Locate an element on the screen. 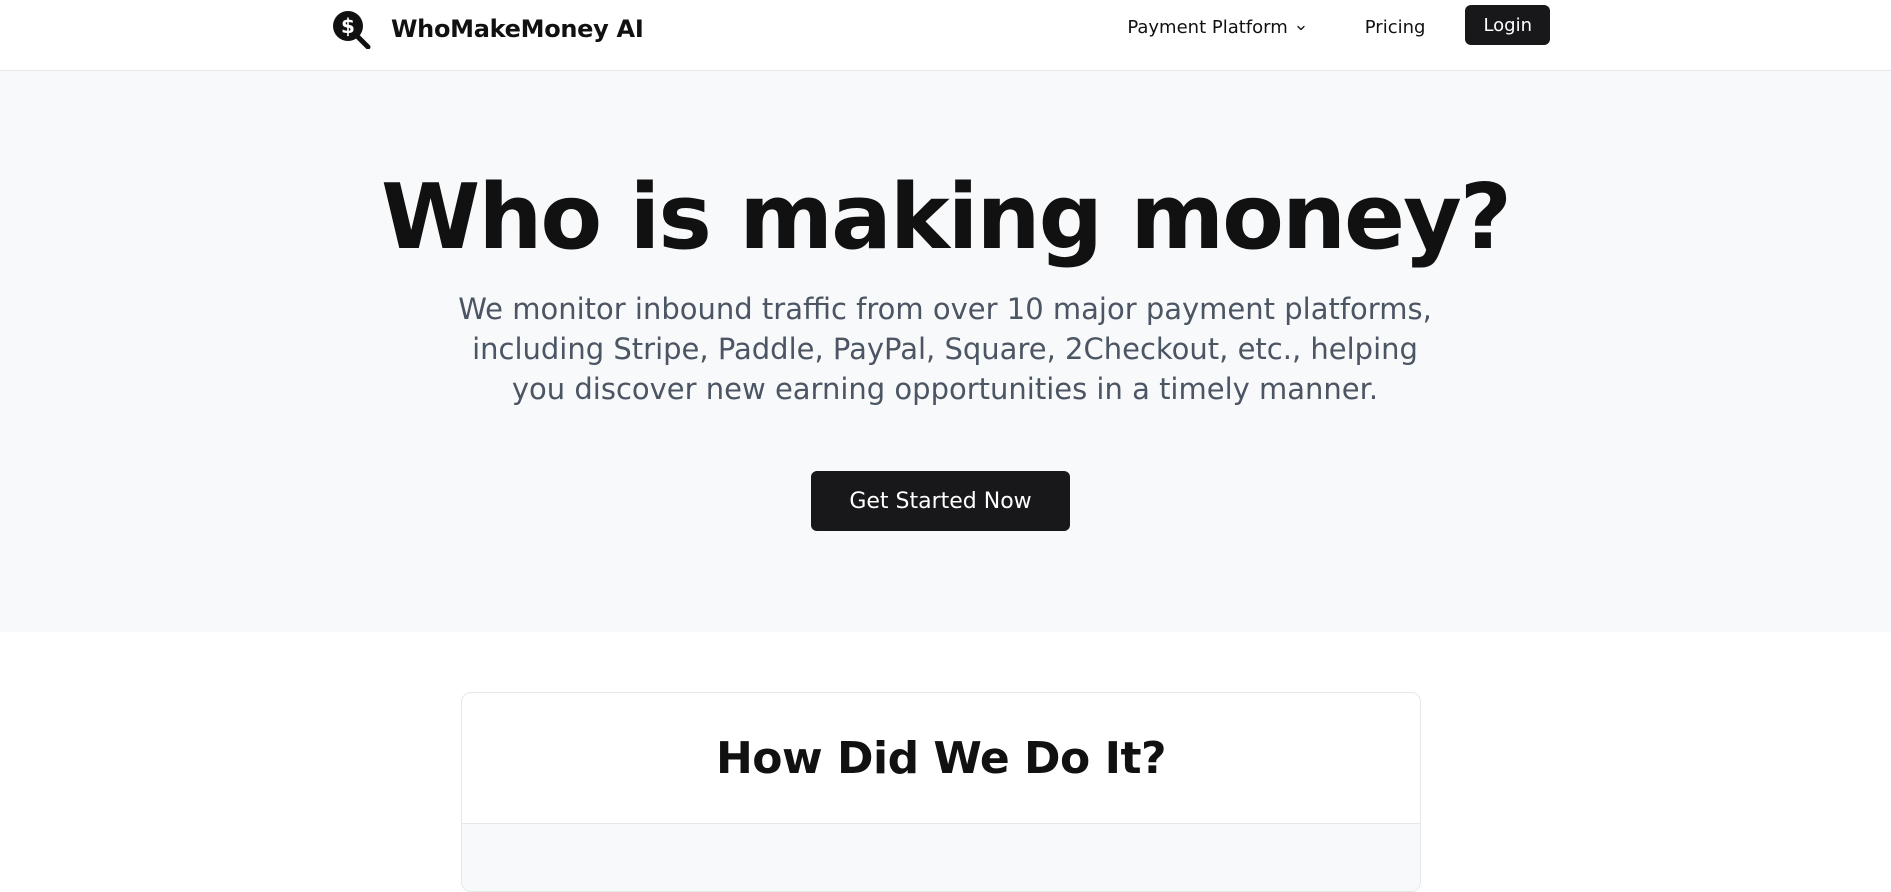 Image resolution: width=1891 pixels, height=892 pixels. how-section-card: How Did We Do It? is located at coordinates (941, 792).